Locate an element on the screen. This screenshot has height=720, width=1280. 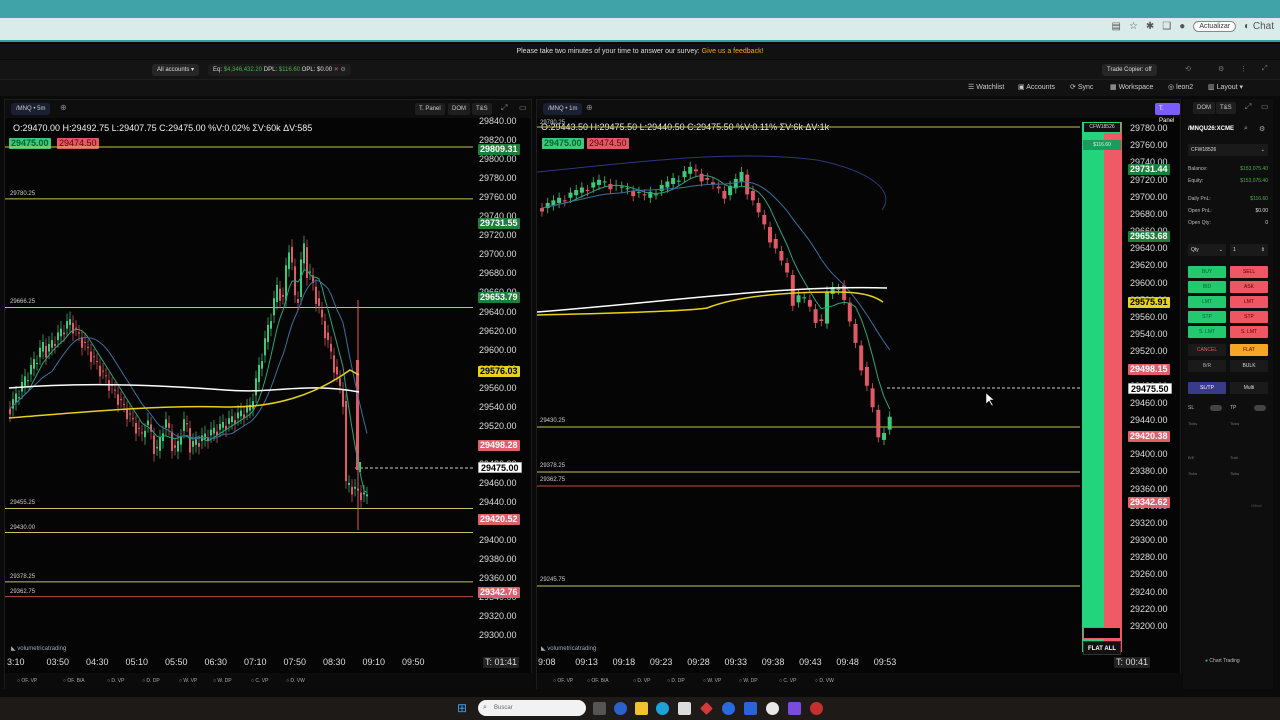
watchlist-menu: ☰ Watchlist is located at coordinates (986, 87).